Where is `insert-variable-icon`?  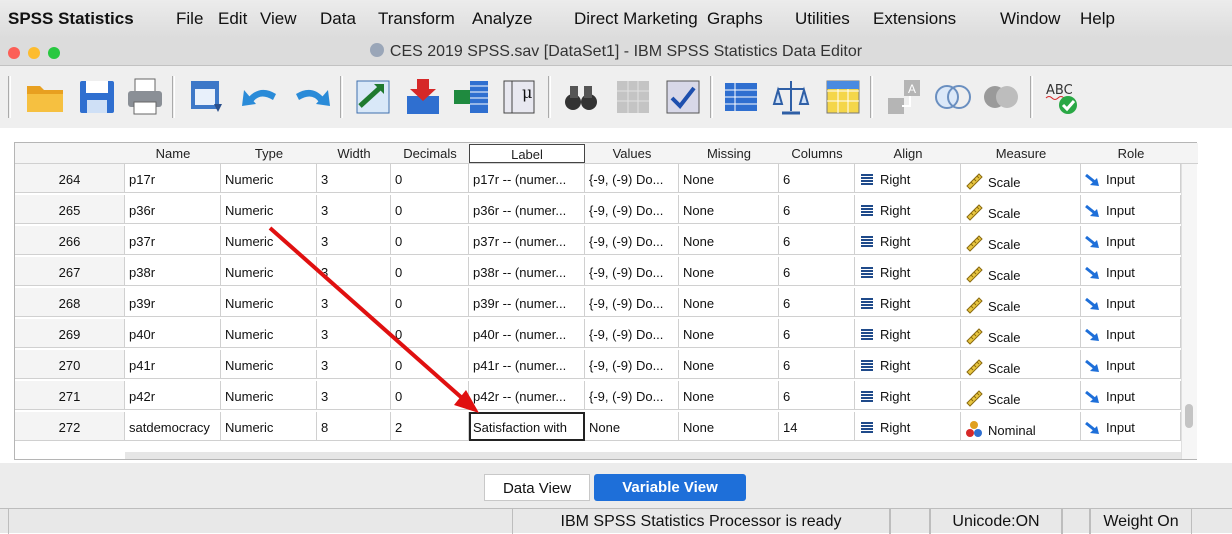
insert-variable-icon is located at coordinates (683, 97).